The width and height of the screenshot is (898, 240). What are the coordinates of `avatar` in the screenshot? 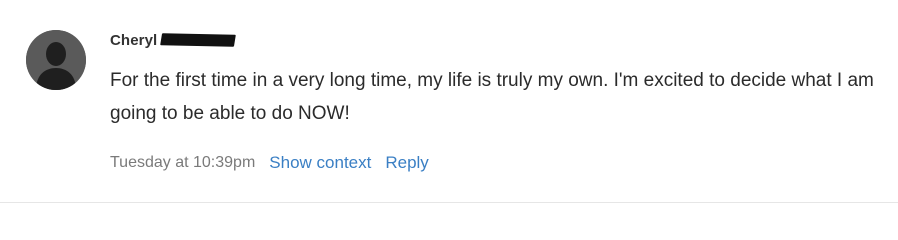 It's located at (56, 60).